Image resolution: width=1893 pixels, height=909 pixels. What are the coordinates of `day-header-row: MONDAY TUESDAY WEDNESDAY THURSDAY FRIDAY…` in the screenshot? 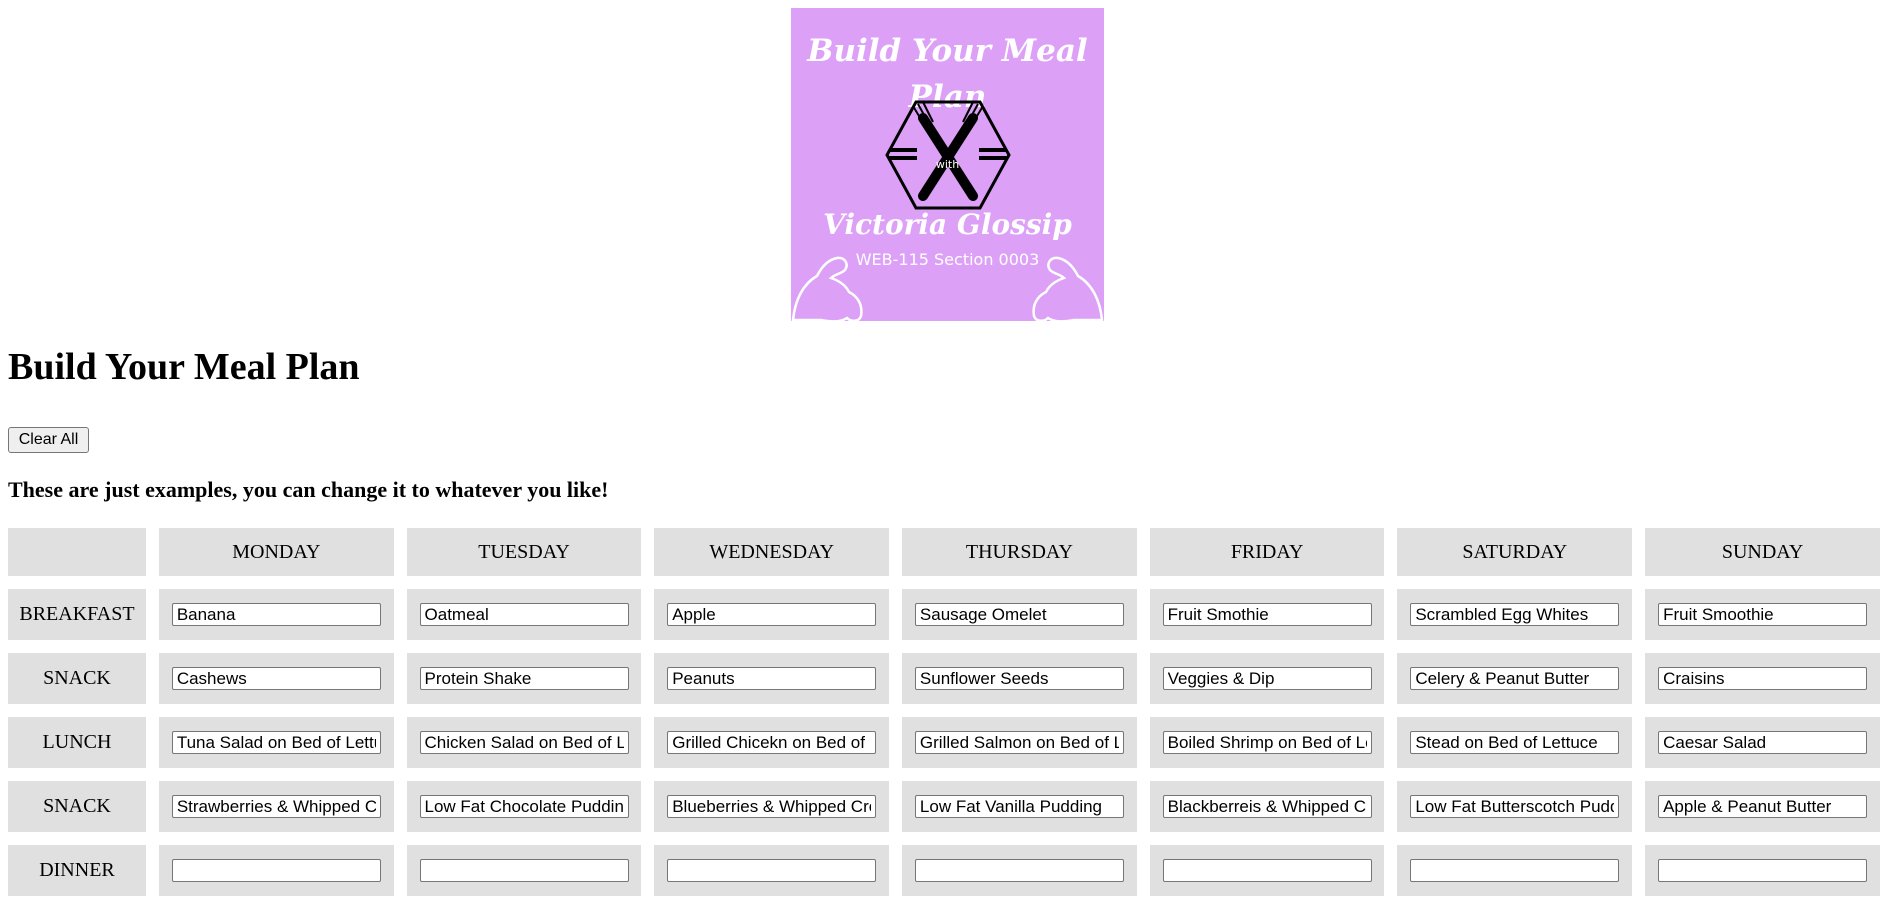 It's located at (944, 552).